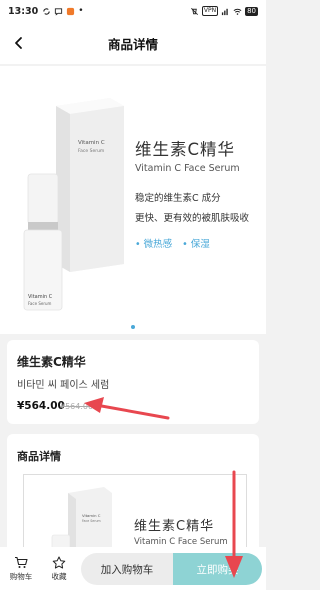  I want to click on vpn-icon: VPN, so click(210, 11).